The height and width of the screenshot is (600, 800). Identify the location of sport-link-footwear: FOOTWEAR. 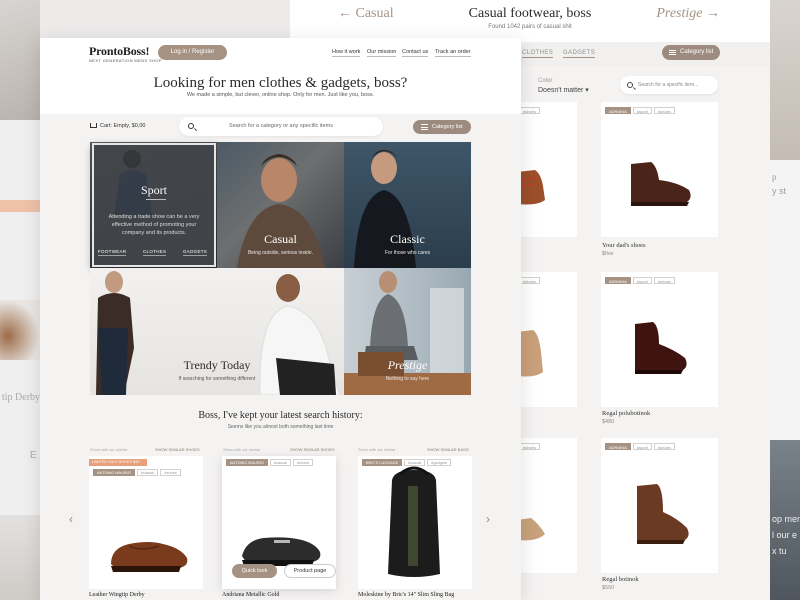
(112, 252).